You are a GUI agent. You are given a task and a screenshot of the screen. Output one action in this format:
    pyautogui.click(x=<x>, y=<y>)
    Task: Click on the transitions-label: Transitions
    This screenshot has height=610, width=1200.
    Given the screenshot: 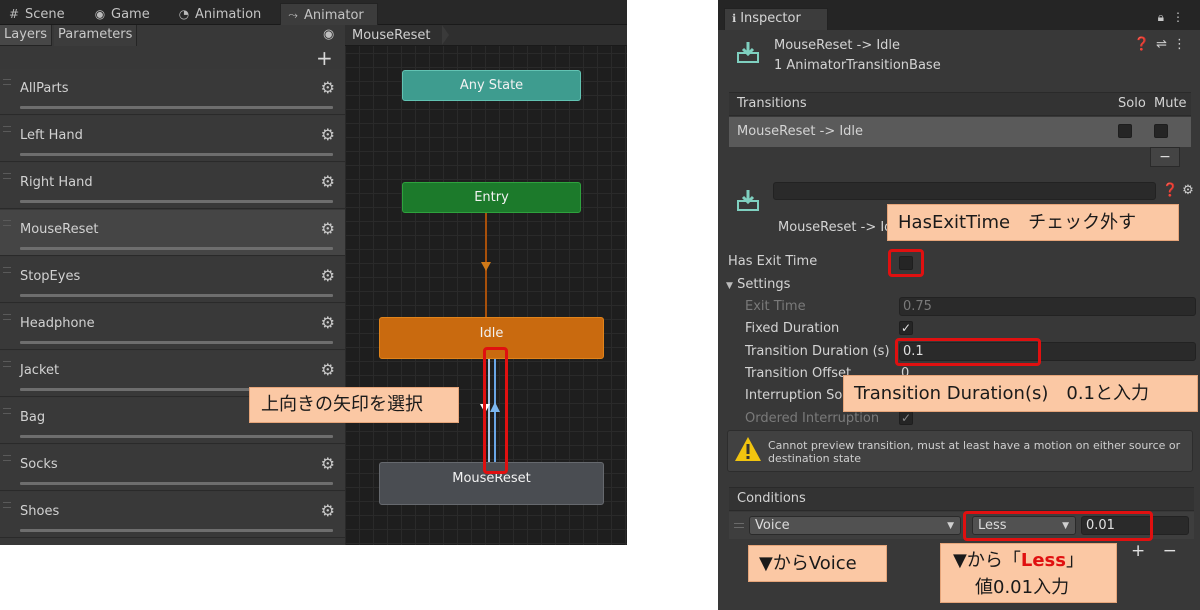 What is the action you would take?
    pyautogui.click(x=772, y=103)
    